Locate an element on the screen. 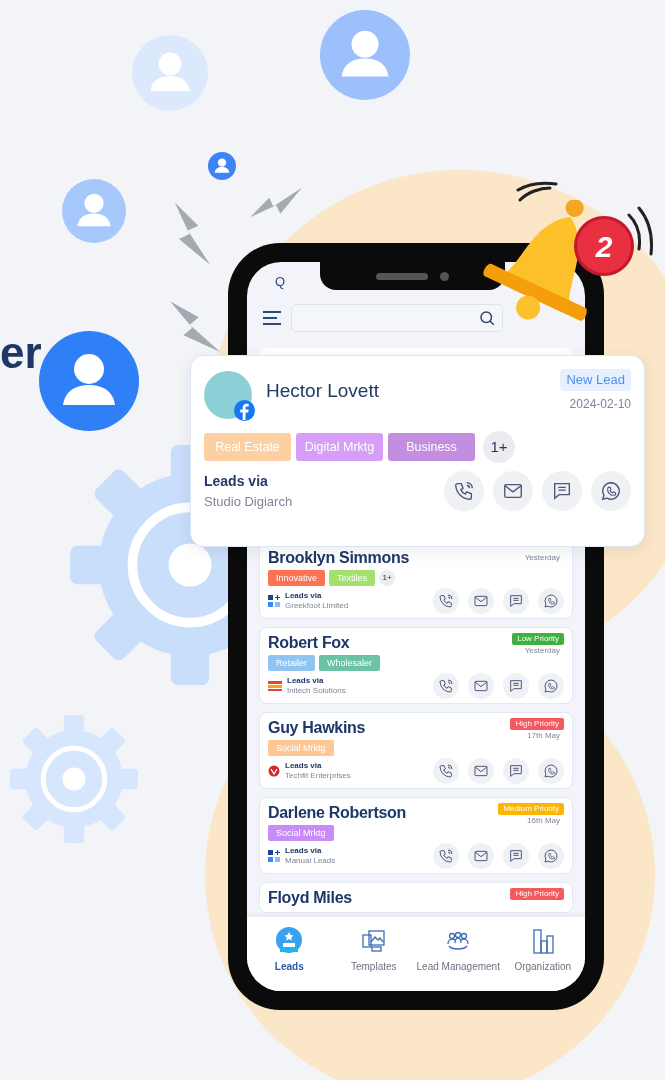  lead-name: Hector Lovett is located at coordinates (322, 391).